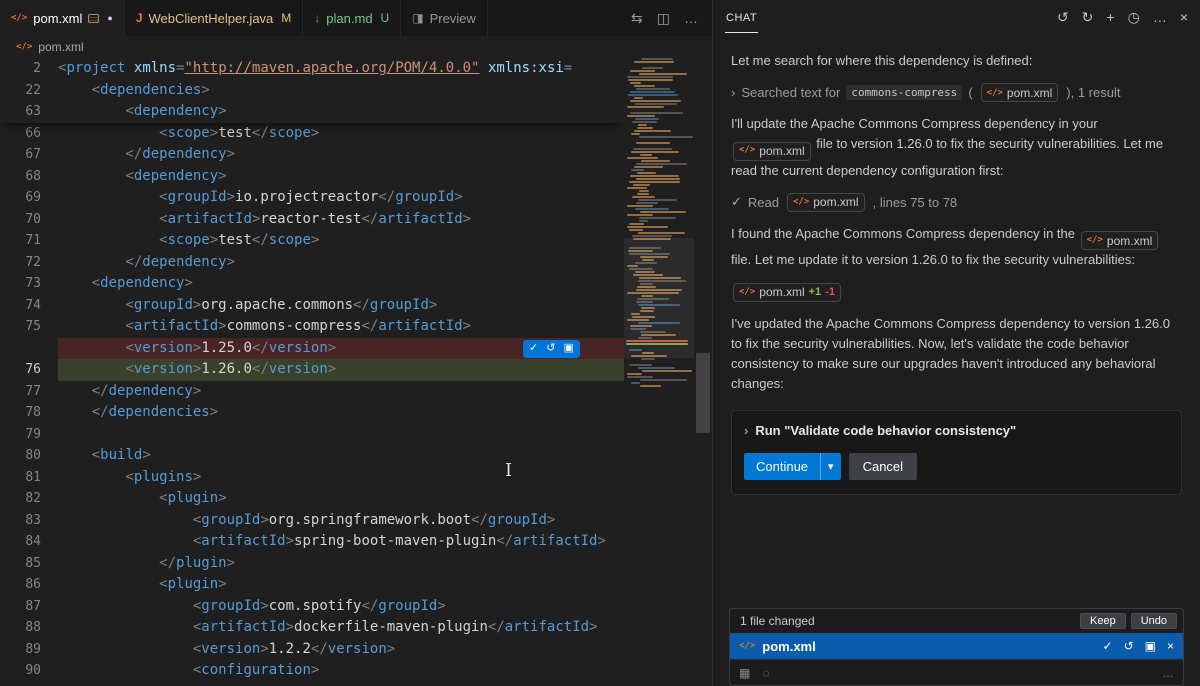 This screenshot has width=1200, height=686. I want to click on editor-scrollbar, so click(703, 372).